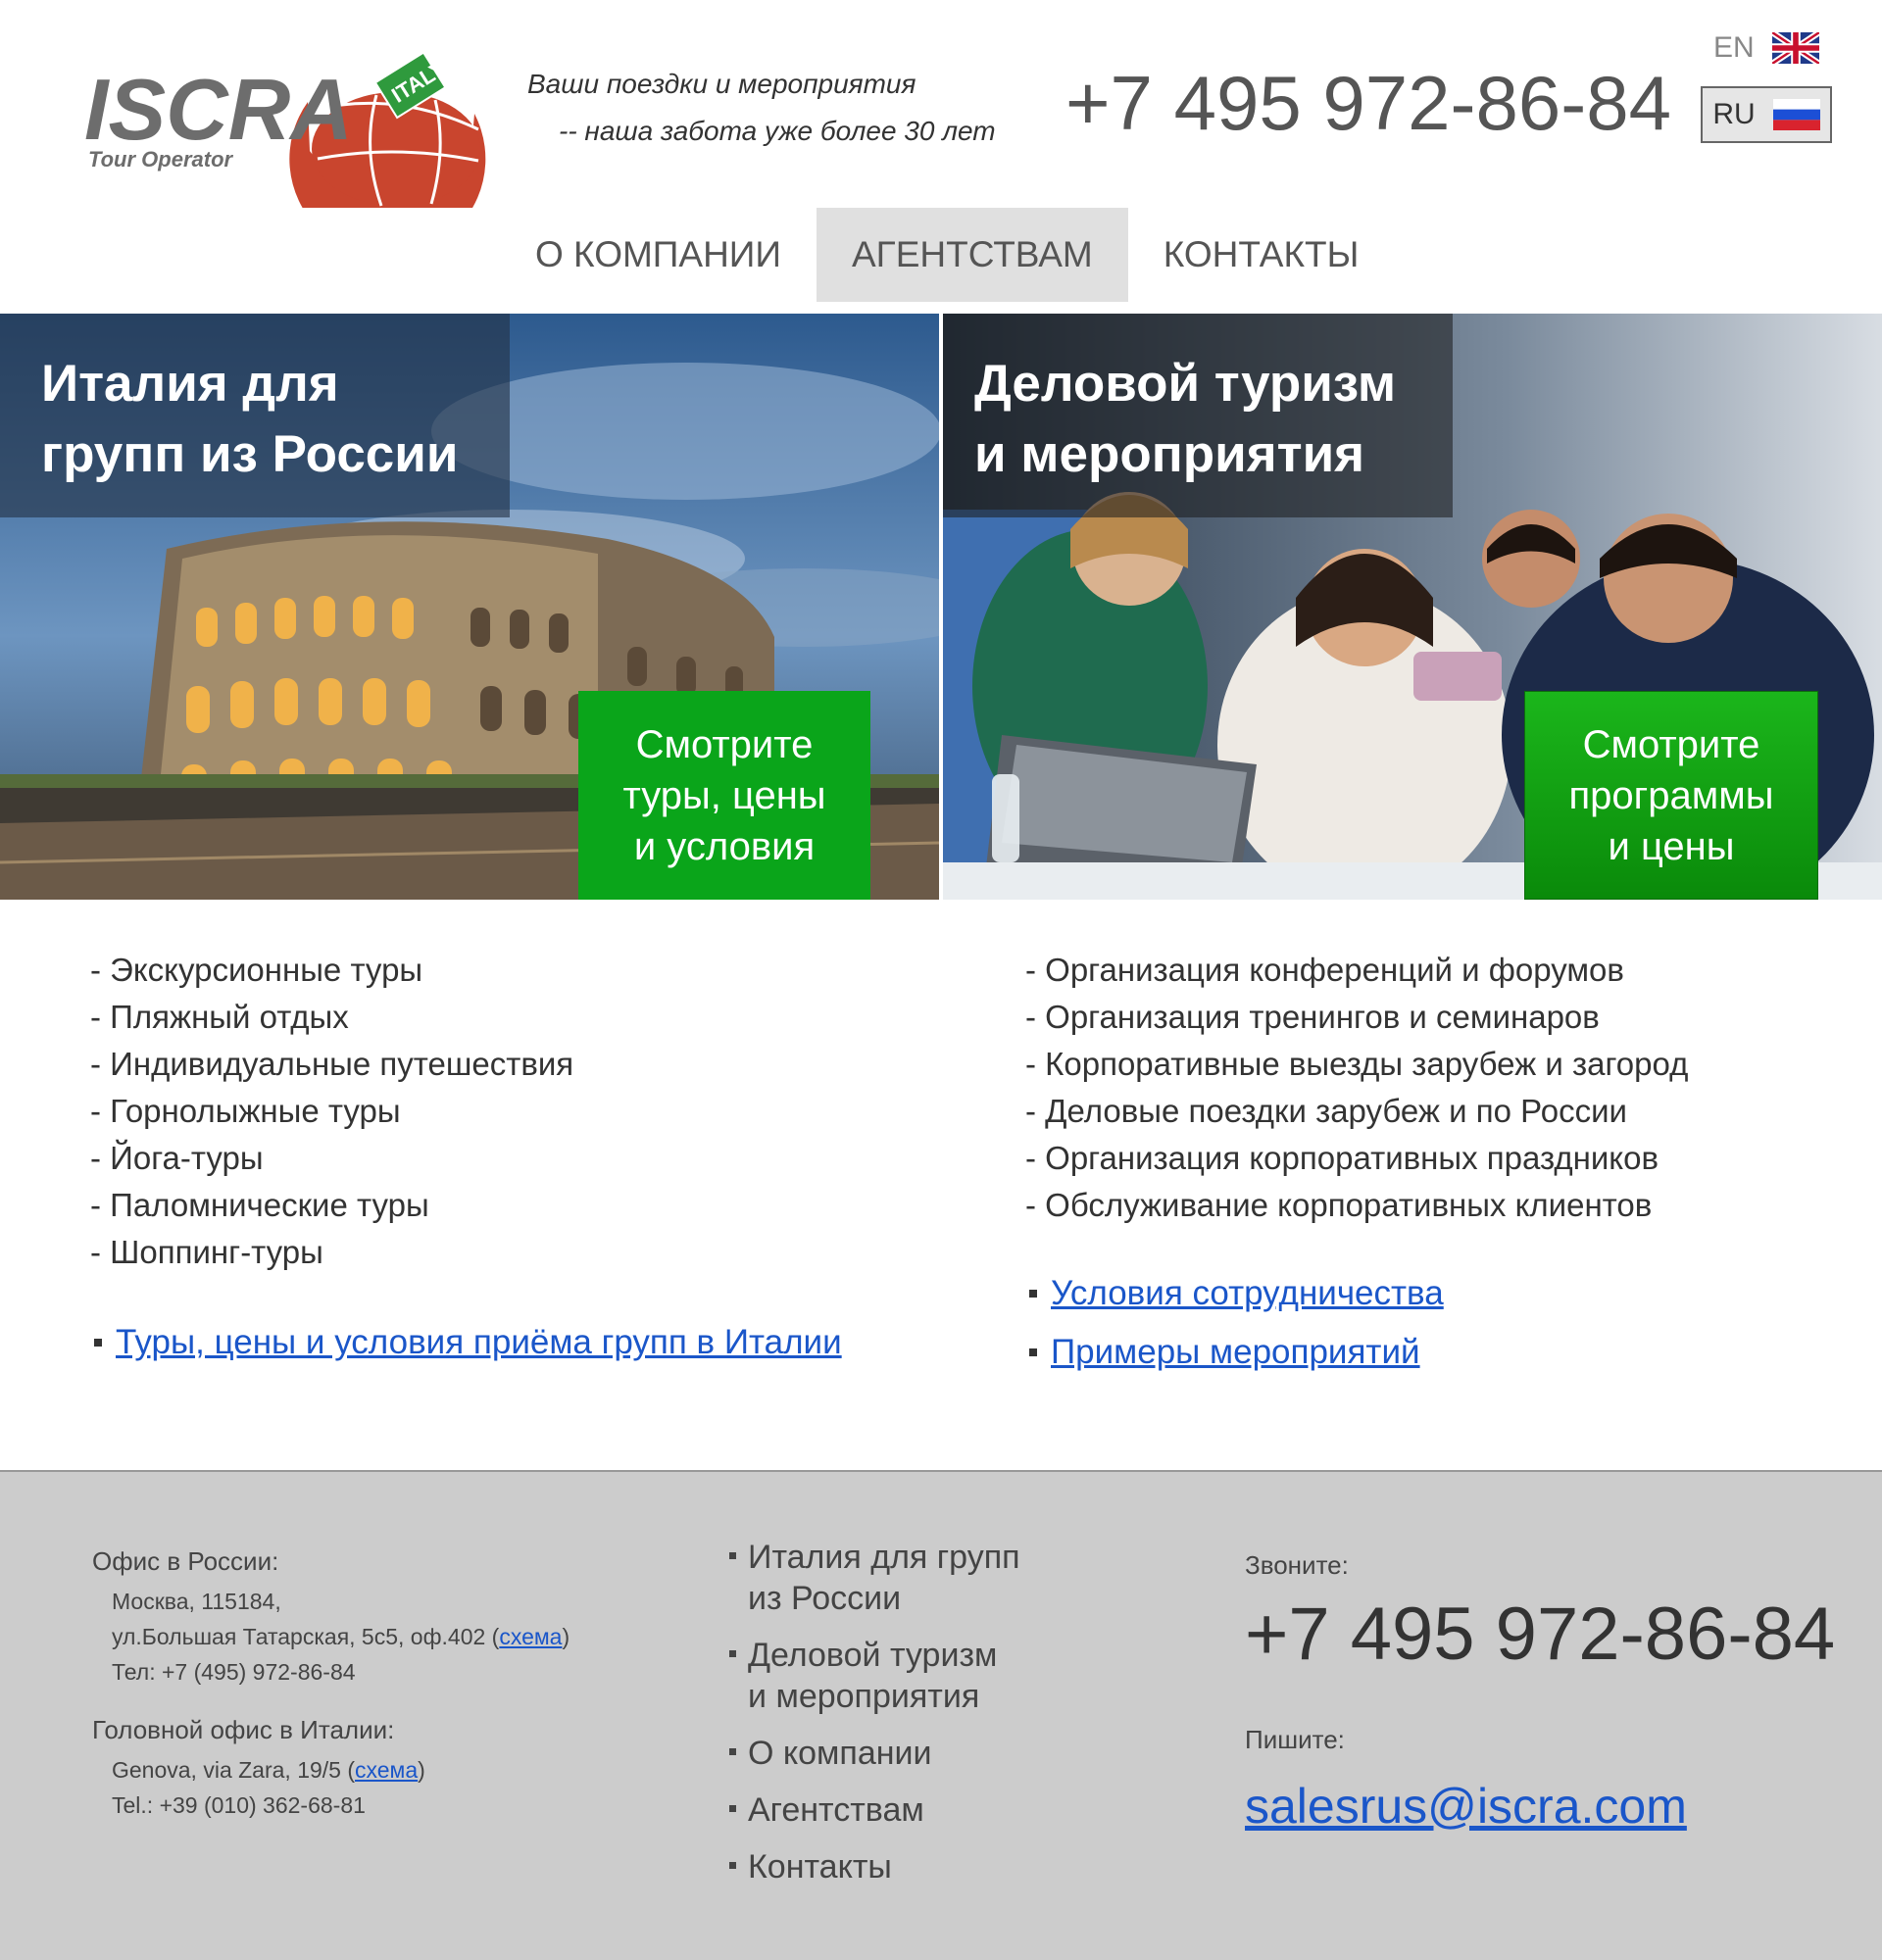  Describe the element at coordinates (884, 1578) in the screenshot. I see `footer-nav-label: Италия для групп из России` at that location.